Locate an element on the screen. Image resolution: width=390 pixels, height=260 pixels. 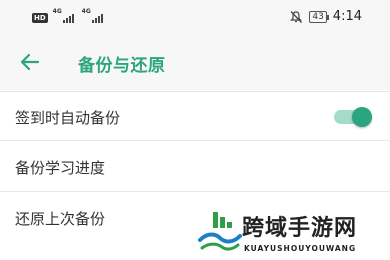
setting-label: 签到时自动备份 is located at coordinates (68, 118).